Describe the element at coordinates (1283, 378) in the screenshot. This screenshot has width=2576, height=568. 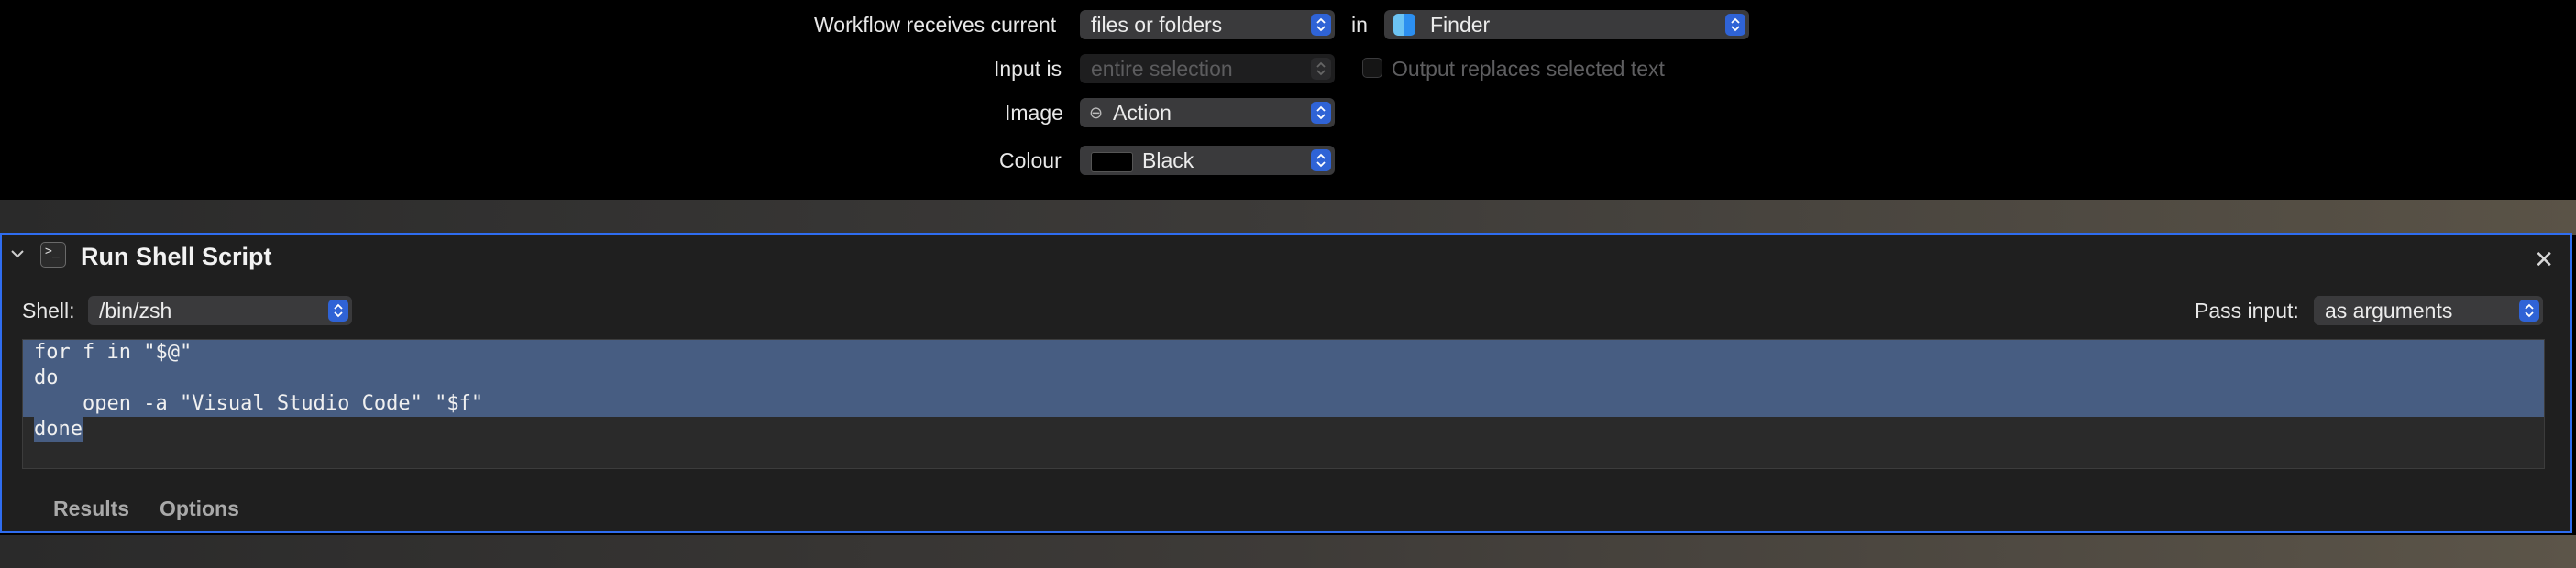
I see `script-line: do` at that location.